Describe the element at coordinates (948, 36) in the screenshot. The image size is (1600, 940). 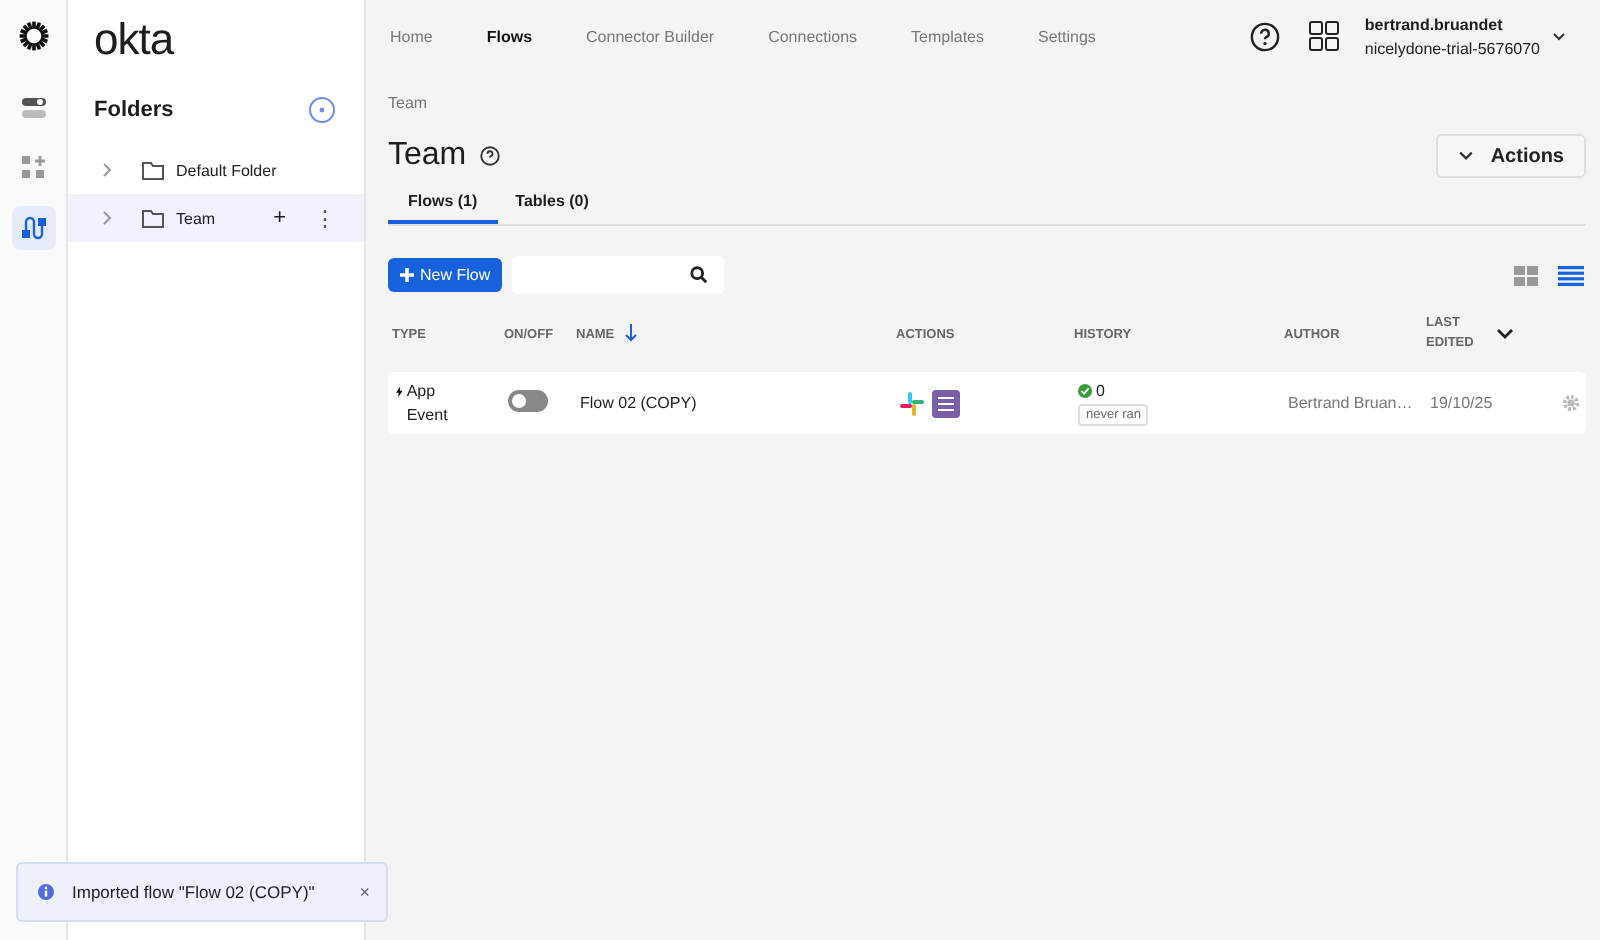
I see `nav-link: Templates` at that location.